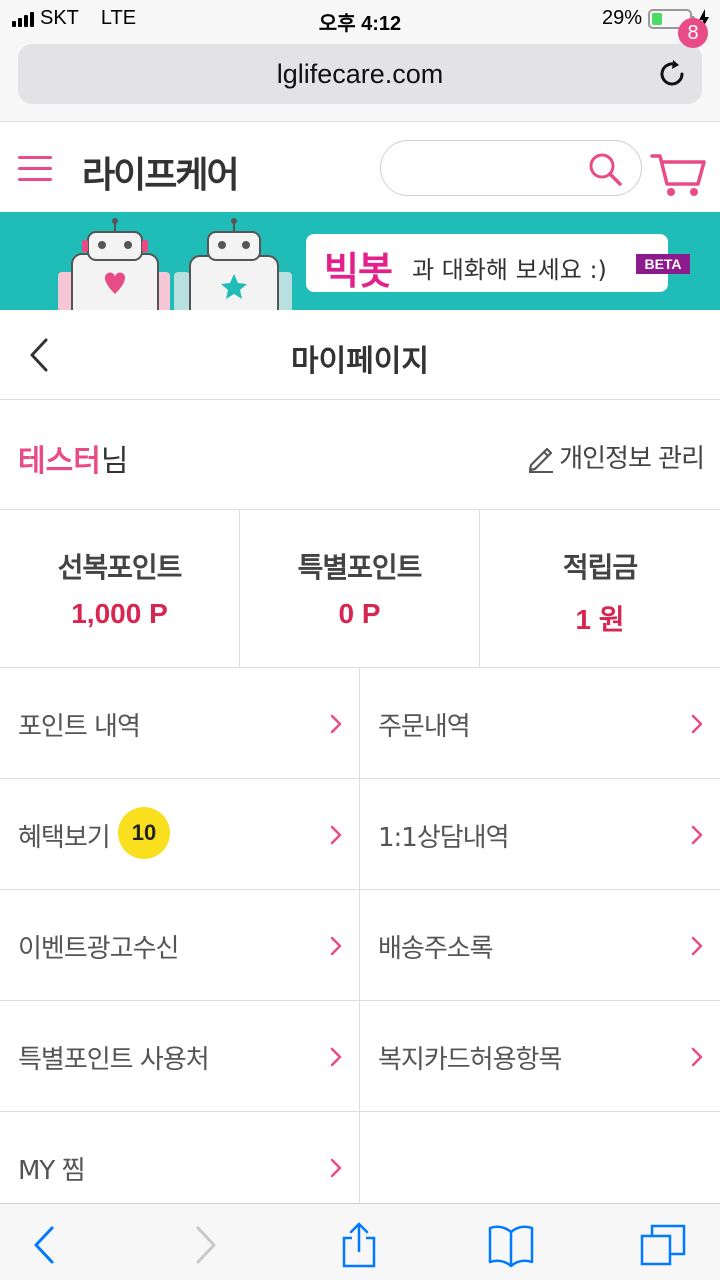  Describe the element at coordinates (436, 949) in the screenshot. I see `menu-item-label: 배송주소록` at that location.